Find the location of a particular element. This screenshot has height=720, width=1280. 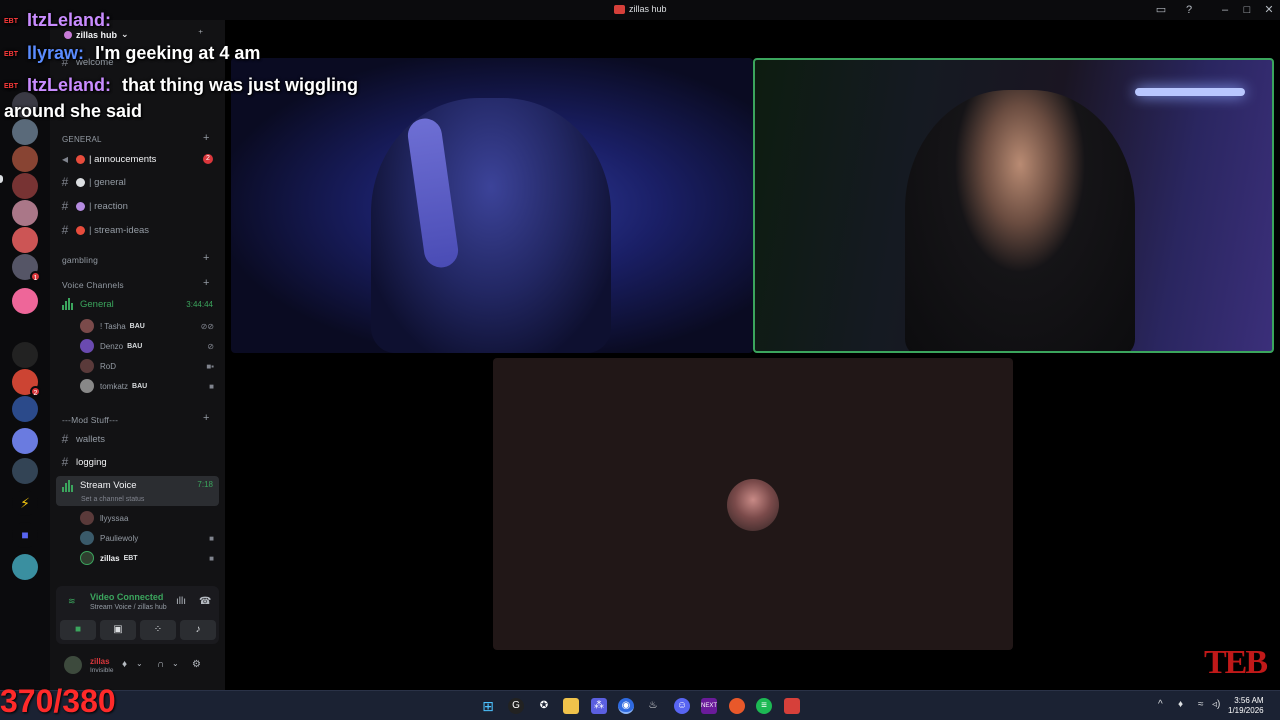

channel-label: | reaction is located at coordinates (108, 206).